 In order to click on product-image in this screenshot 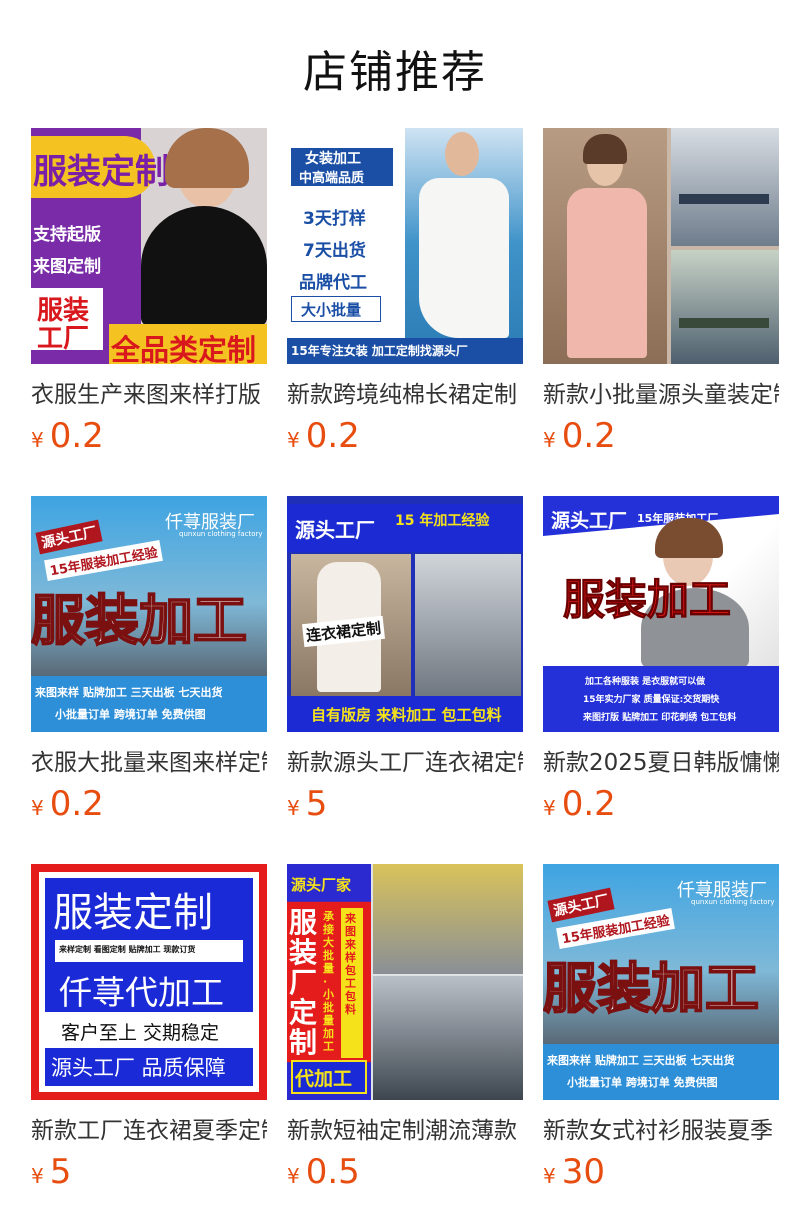, I will do `click(661, 246)`.